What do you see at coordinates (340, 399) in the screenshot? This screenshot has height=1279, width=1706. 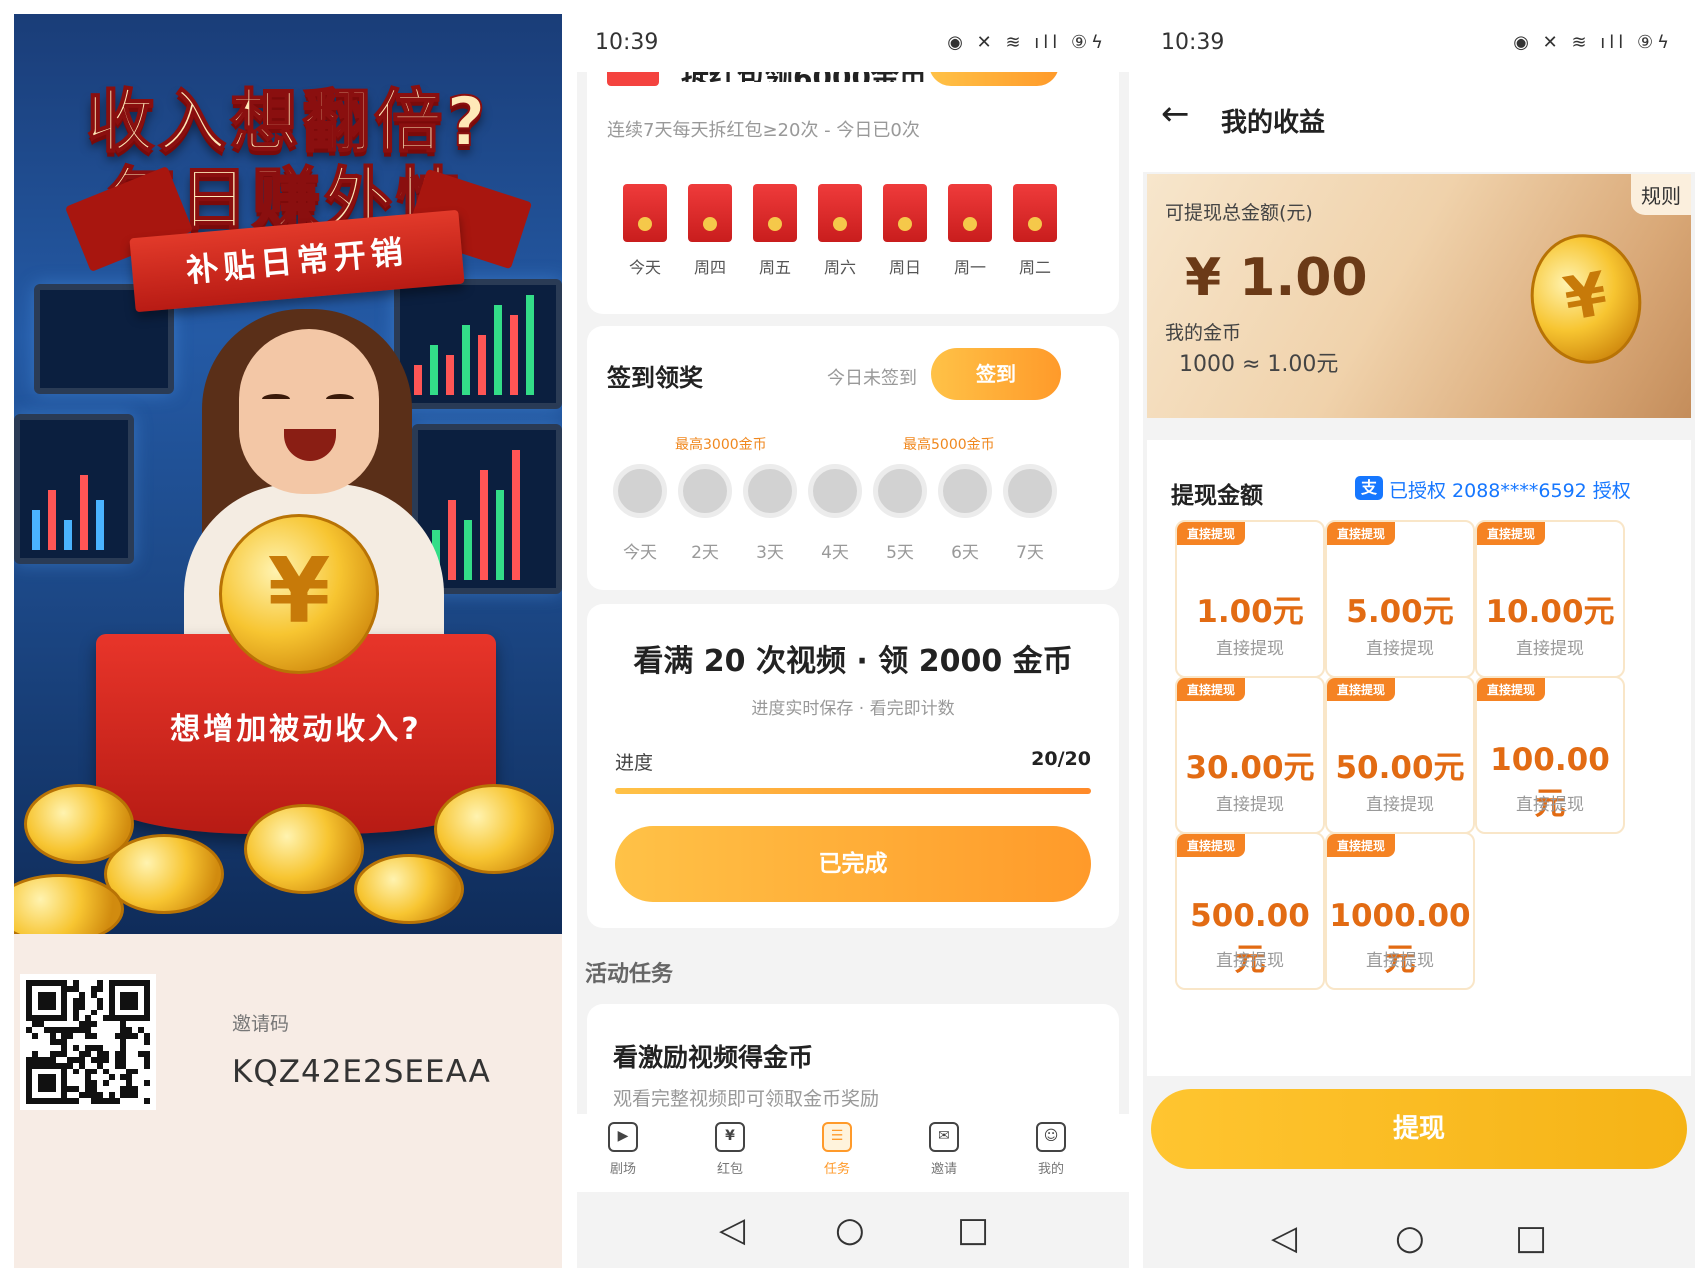 I see `person-eye-right` at bounding box center [340, 399].